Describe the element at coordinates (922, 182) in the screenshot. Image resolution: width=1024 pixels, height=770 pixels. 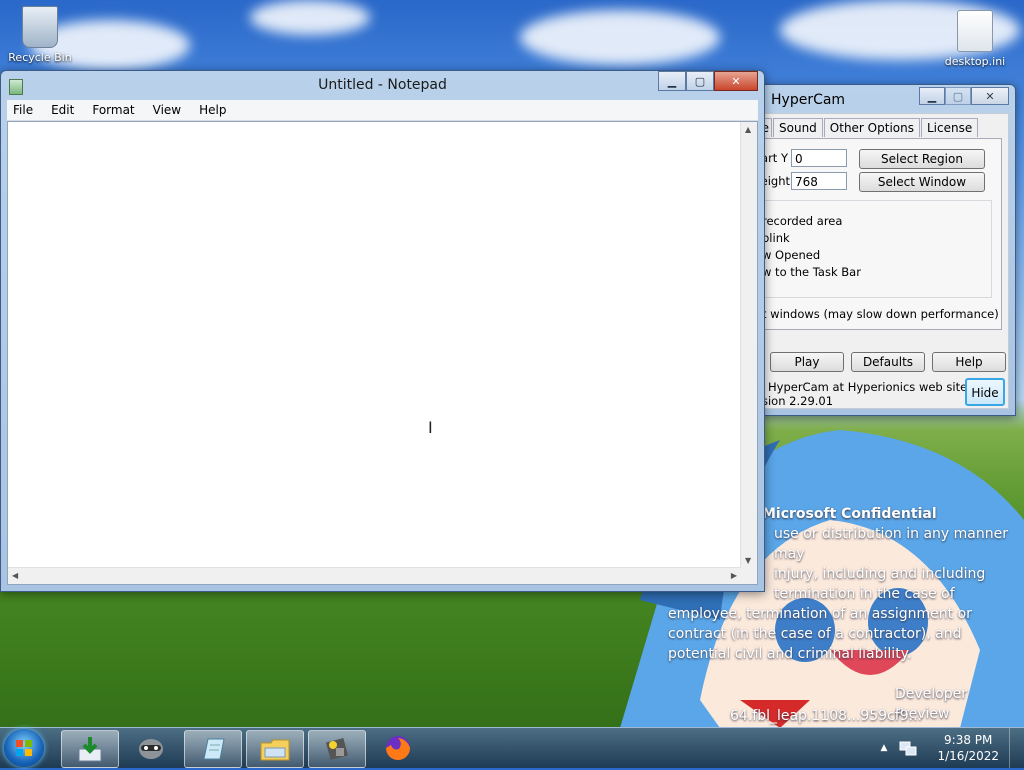
I see `select-window-button: Select Window` at that location.